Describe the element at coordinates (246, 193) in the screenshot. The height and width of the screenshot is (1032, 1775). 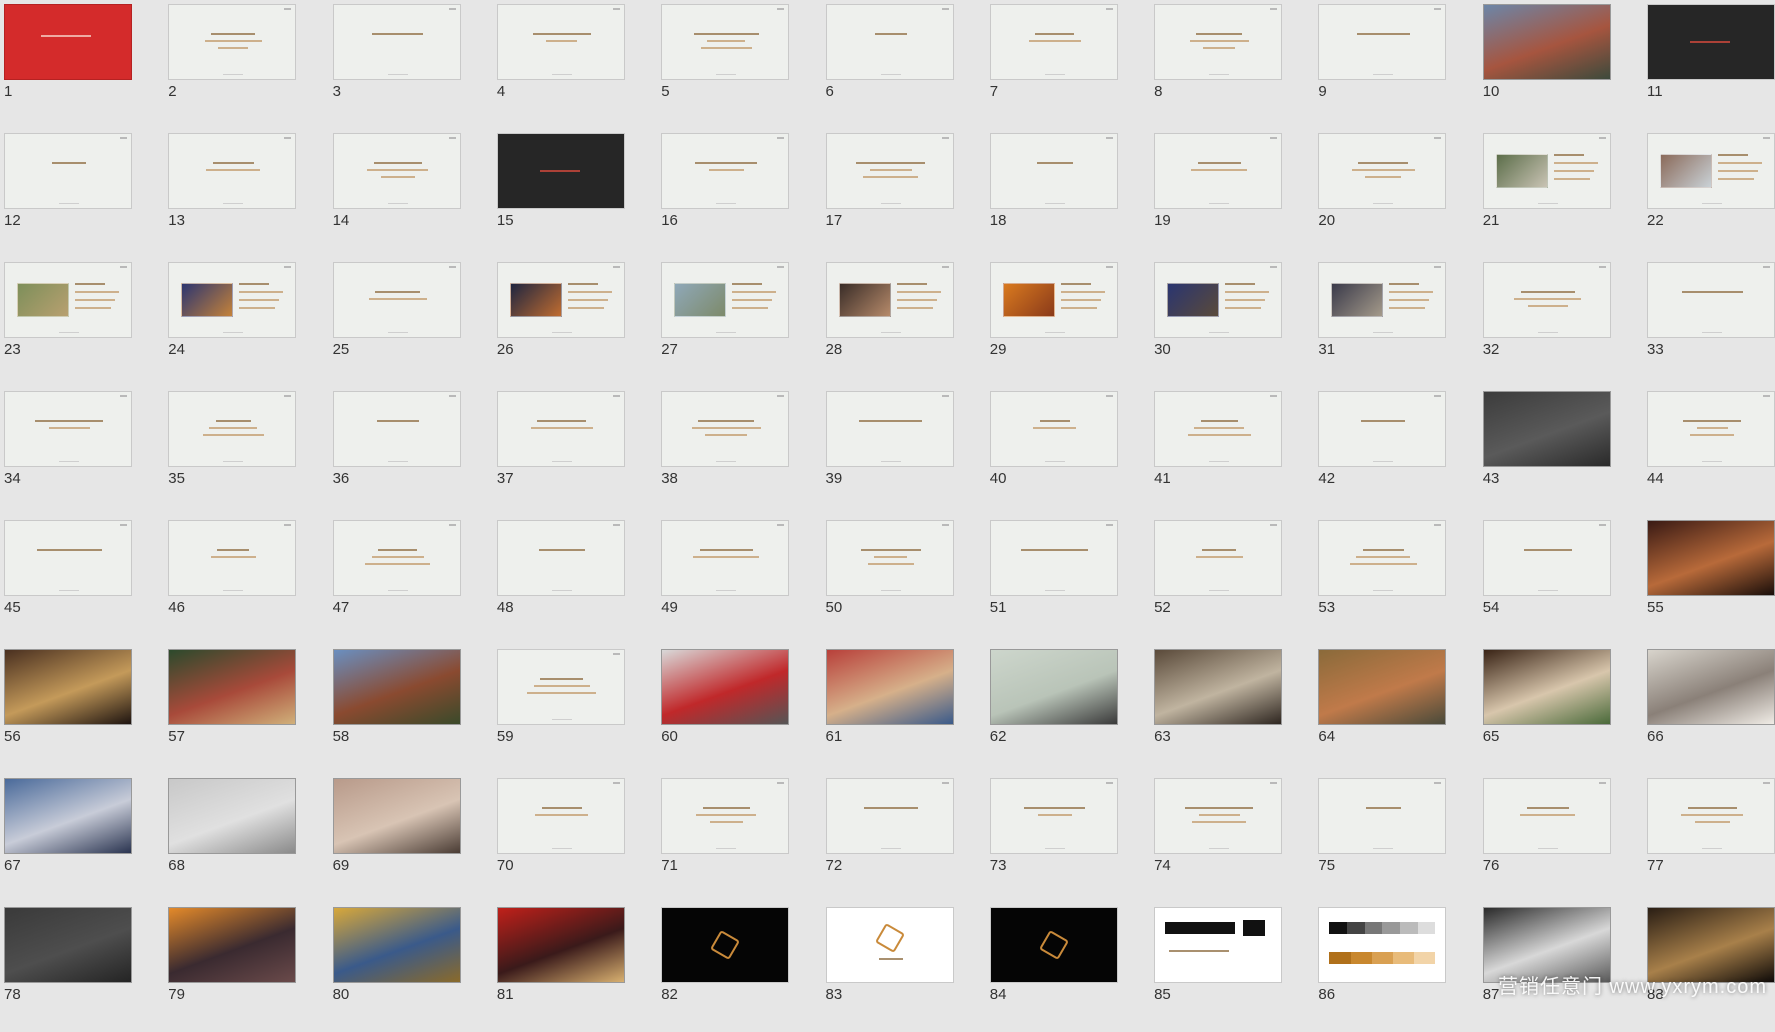
I see `slide-thumbnail-13: 13` at that location.